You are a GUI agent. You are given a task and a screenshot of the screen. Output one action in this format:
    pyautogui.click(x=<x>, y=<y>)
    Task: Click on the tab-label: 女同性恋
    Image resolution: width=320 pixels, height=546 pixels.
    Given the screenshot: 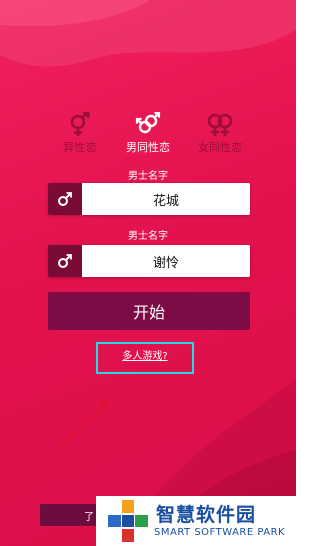 What is the action you would take?
    pyautogui.click(x=220, y=147)
    